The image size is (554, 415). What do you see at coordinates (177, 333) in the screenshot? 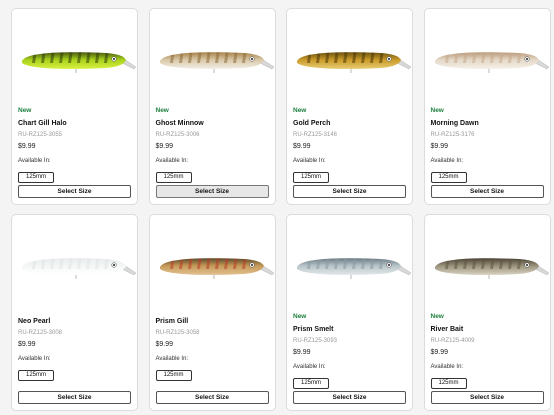
I see `product-sku: RU-RZ125-3058` at bounding box center [177, 333].